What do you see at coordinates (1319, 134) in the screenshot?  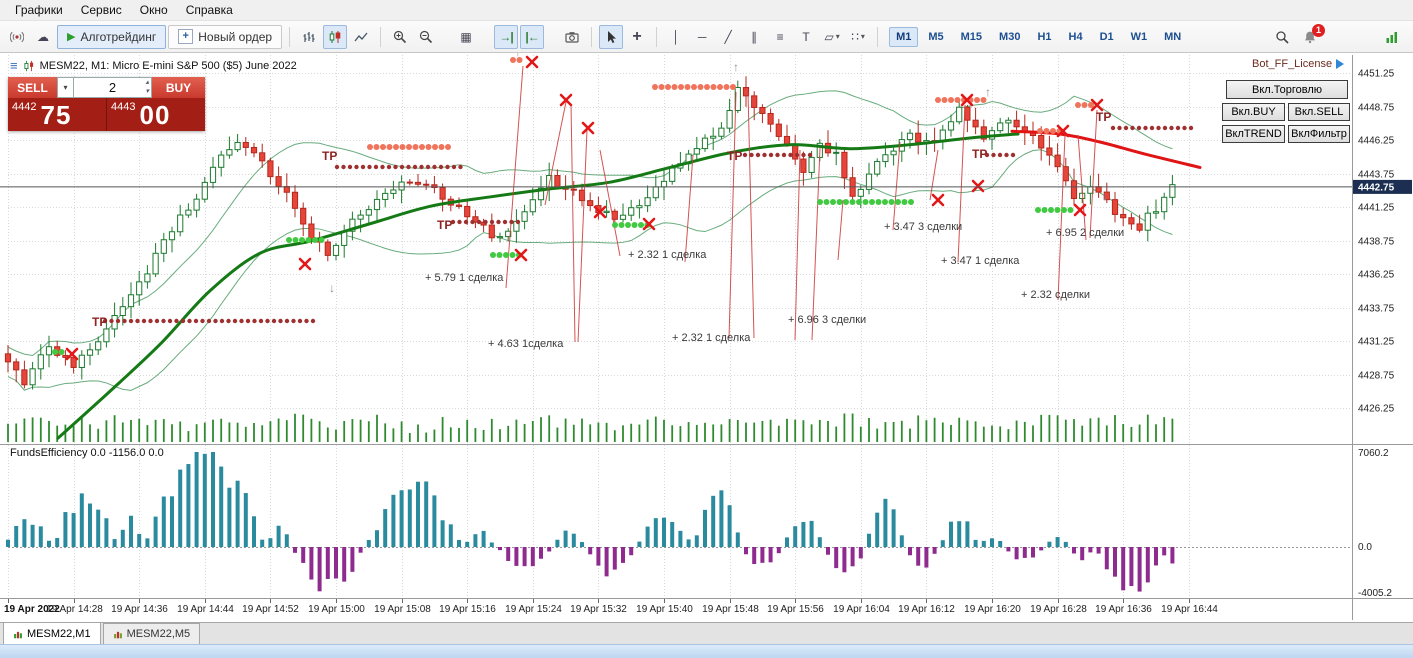 I see `toggle-filter-button: ВклФильтр` at bounding box center [1319, 134].